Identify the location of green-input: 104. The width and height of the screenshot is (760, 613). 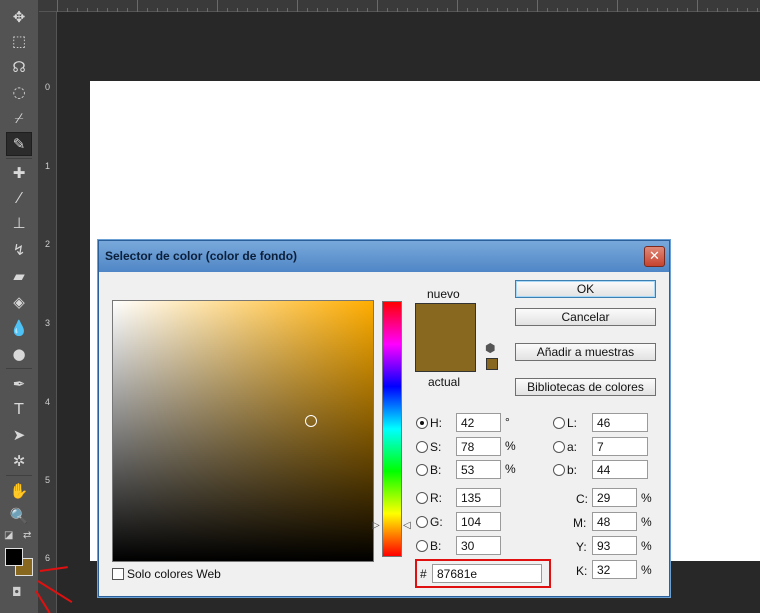
(478, 521).